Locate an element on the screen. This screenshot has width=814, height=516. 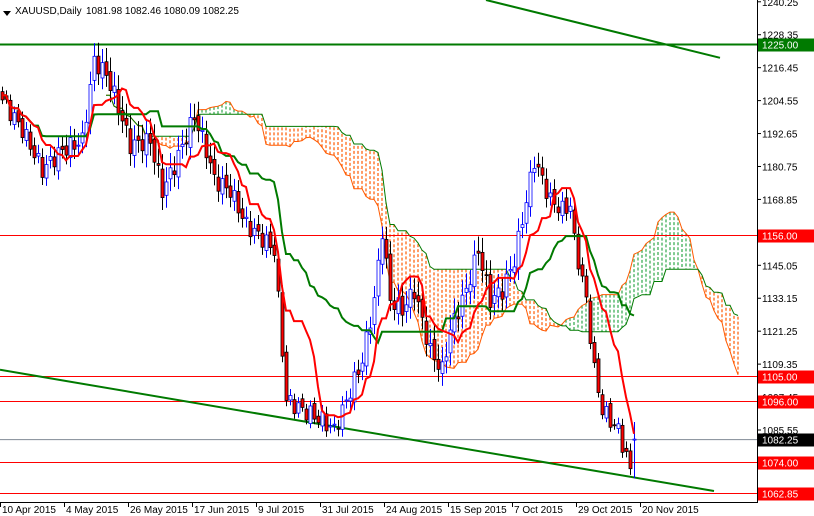
ohlc-readout: 1081.98 1082.46 1080.09 1082.25 is located at coordinates (162, 11).